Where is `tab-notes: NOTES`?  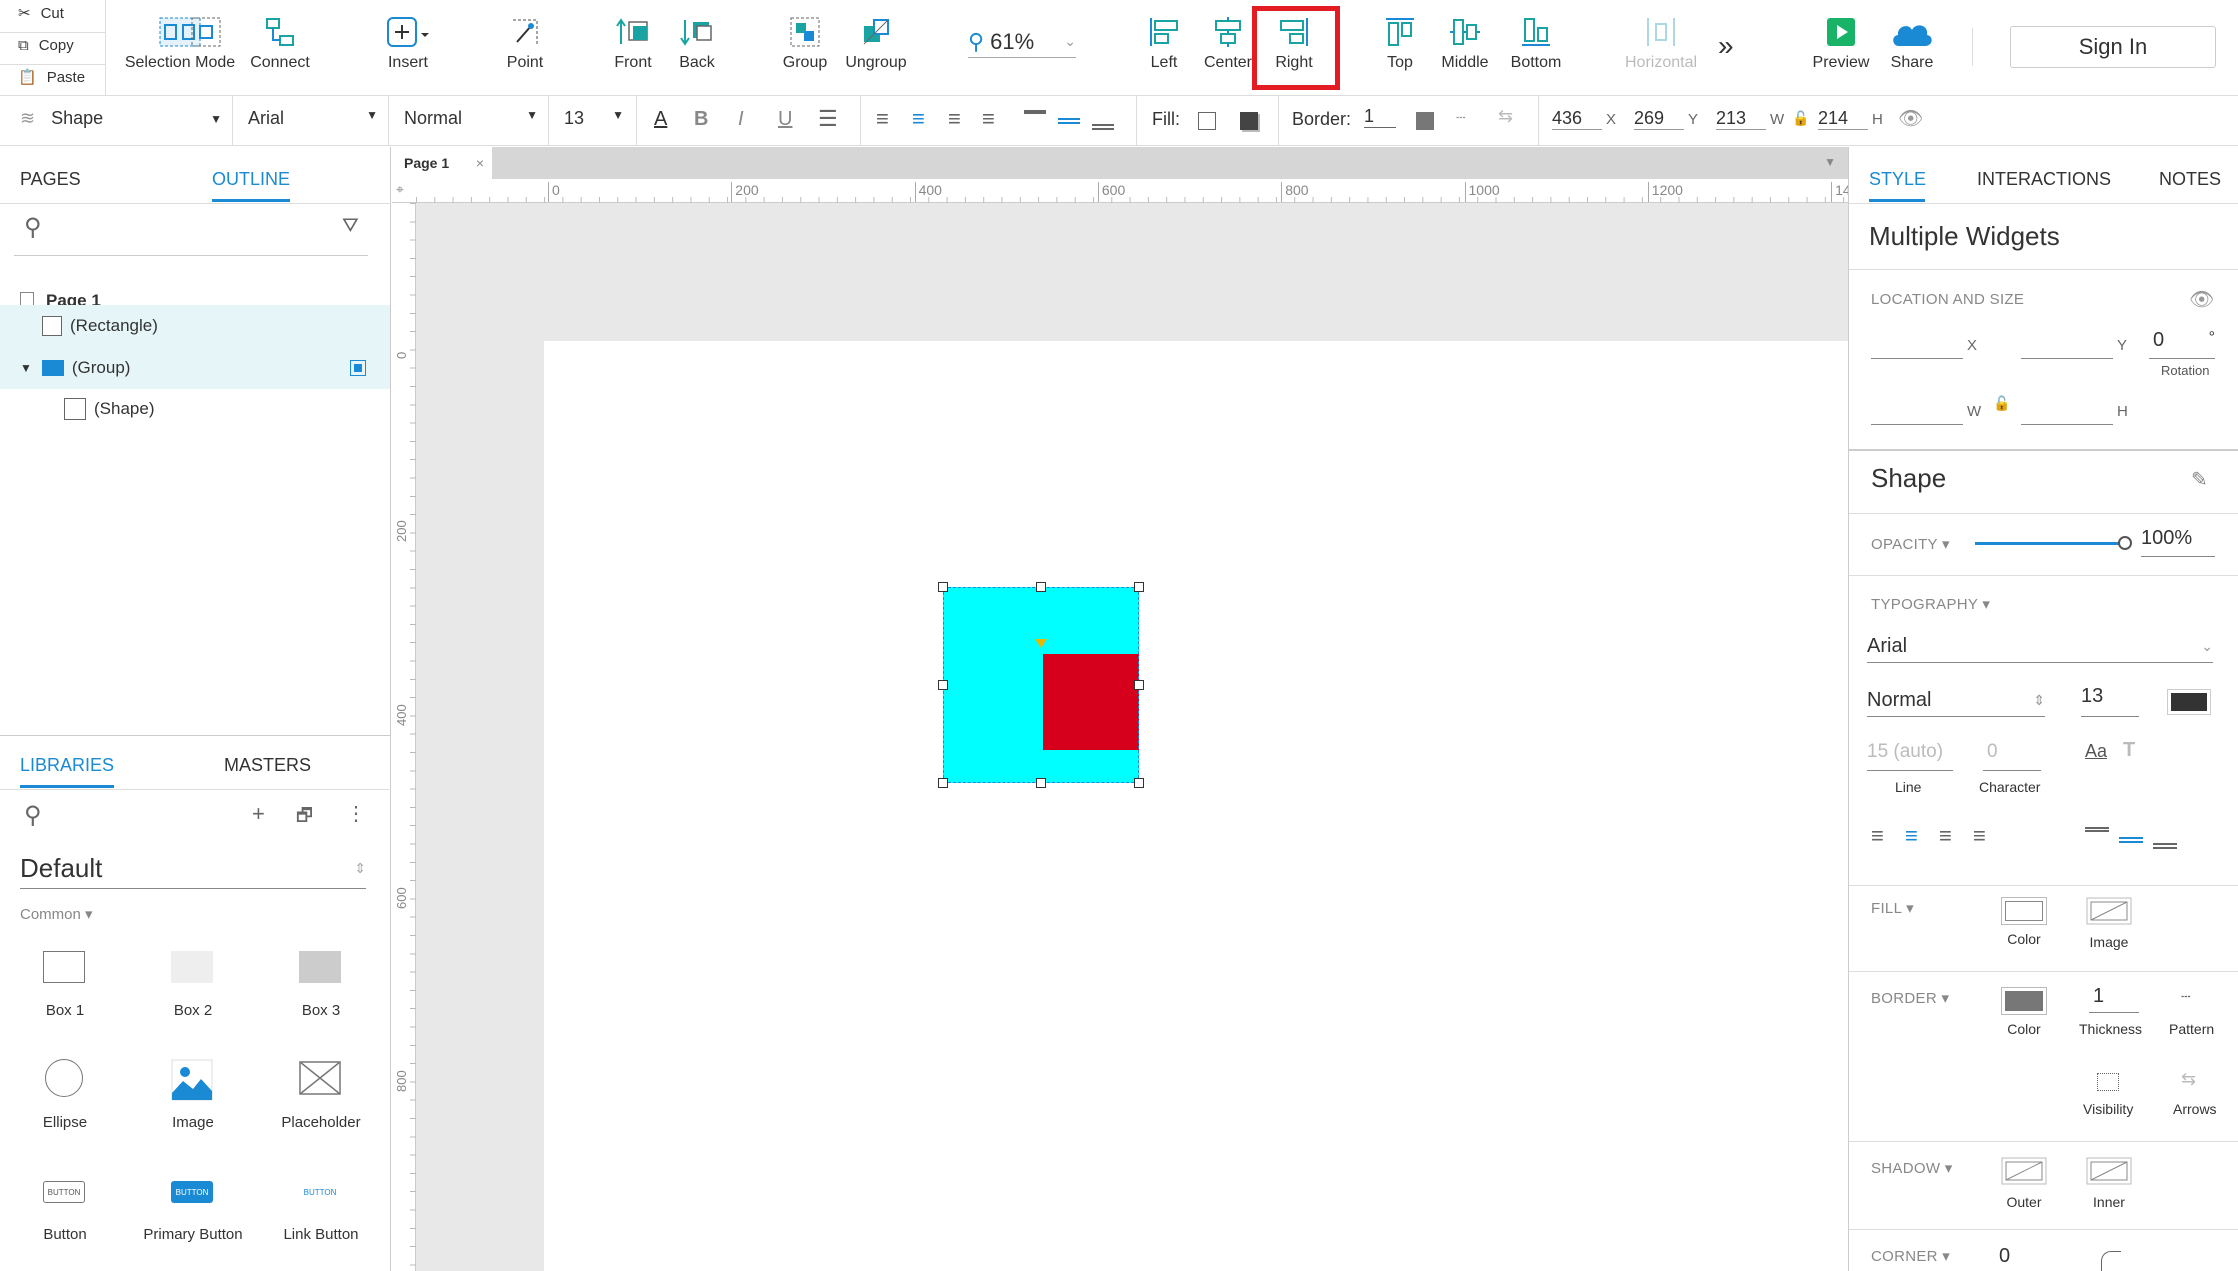 tab-notes: NOTES is located at coordinates (2190, 179).